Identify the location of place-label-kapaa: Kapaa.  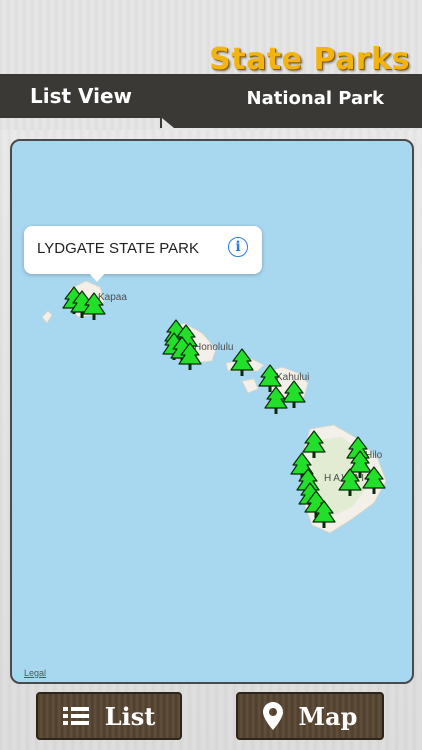
(112, 297).